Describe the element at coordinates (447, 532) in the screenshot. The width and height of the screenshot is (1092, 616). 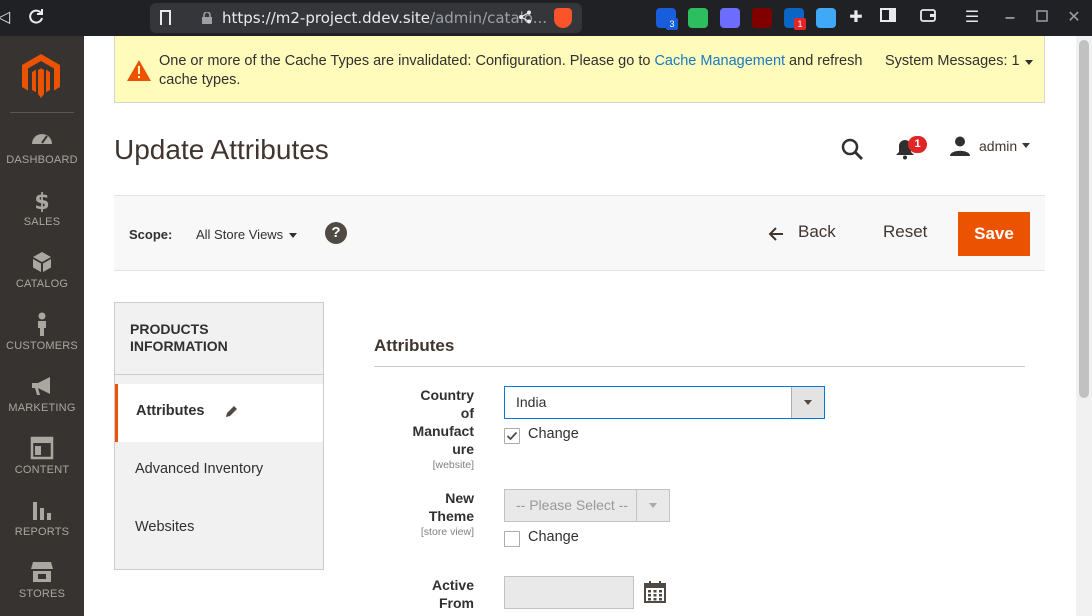
I see `field-scope-label: [store view]` at that location.